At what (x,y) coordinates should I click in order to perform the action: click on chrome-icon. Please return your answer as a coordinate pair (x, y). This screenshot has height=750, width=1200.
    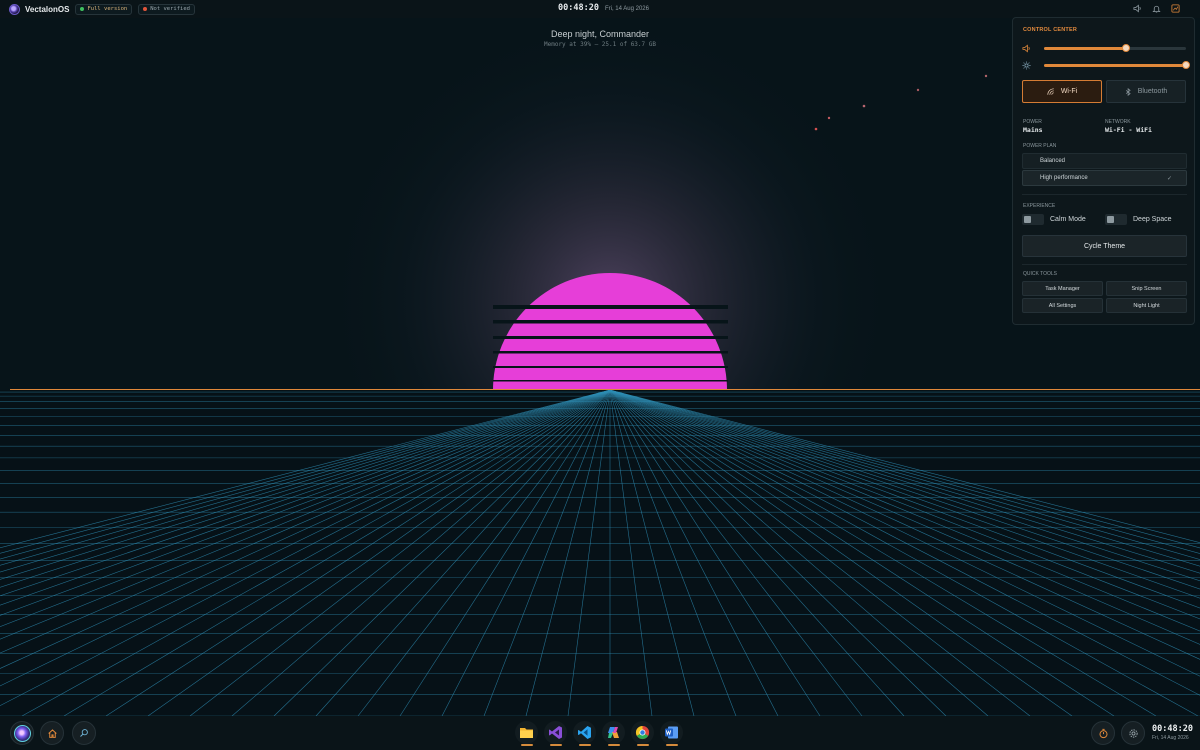
    Looking at the image, I should click on (642, 732).